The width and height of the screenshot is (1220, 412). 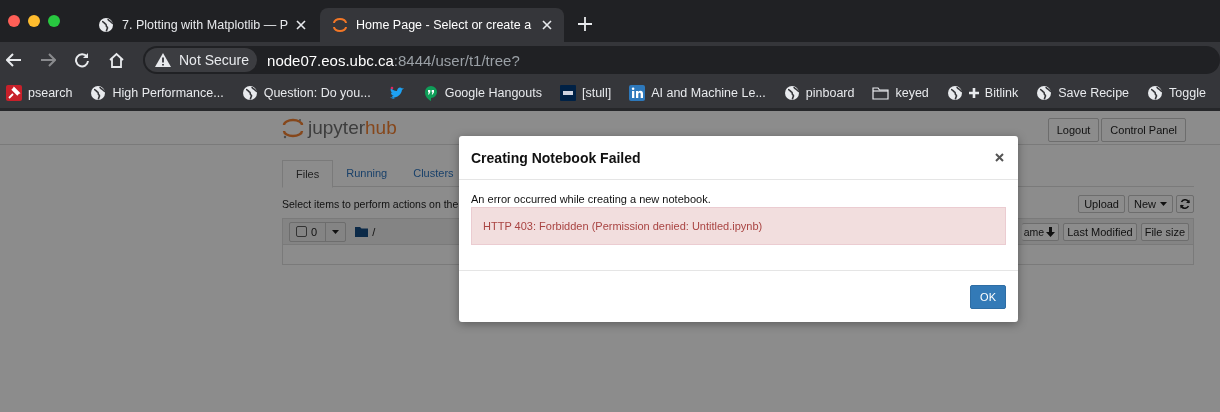 What do you see at coordinates (1073, 130) in the screenshot?
I see `header-button: Logout` at bounding box center [1073, 130].